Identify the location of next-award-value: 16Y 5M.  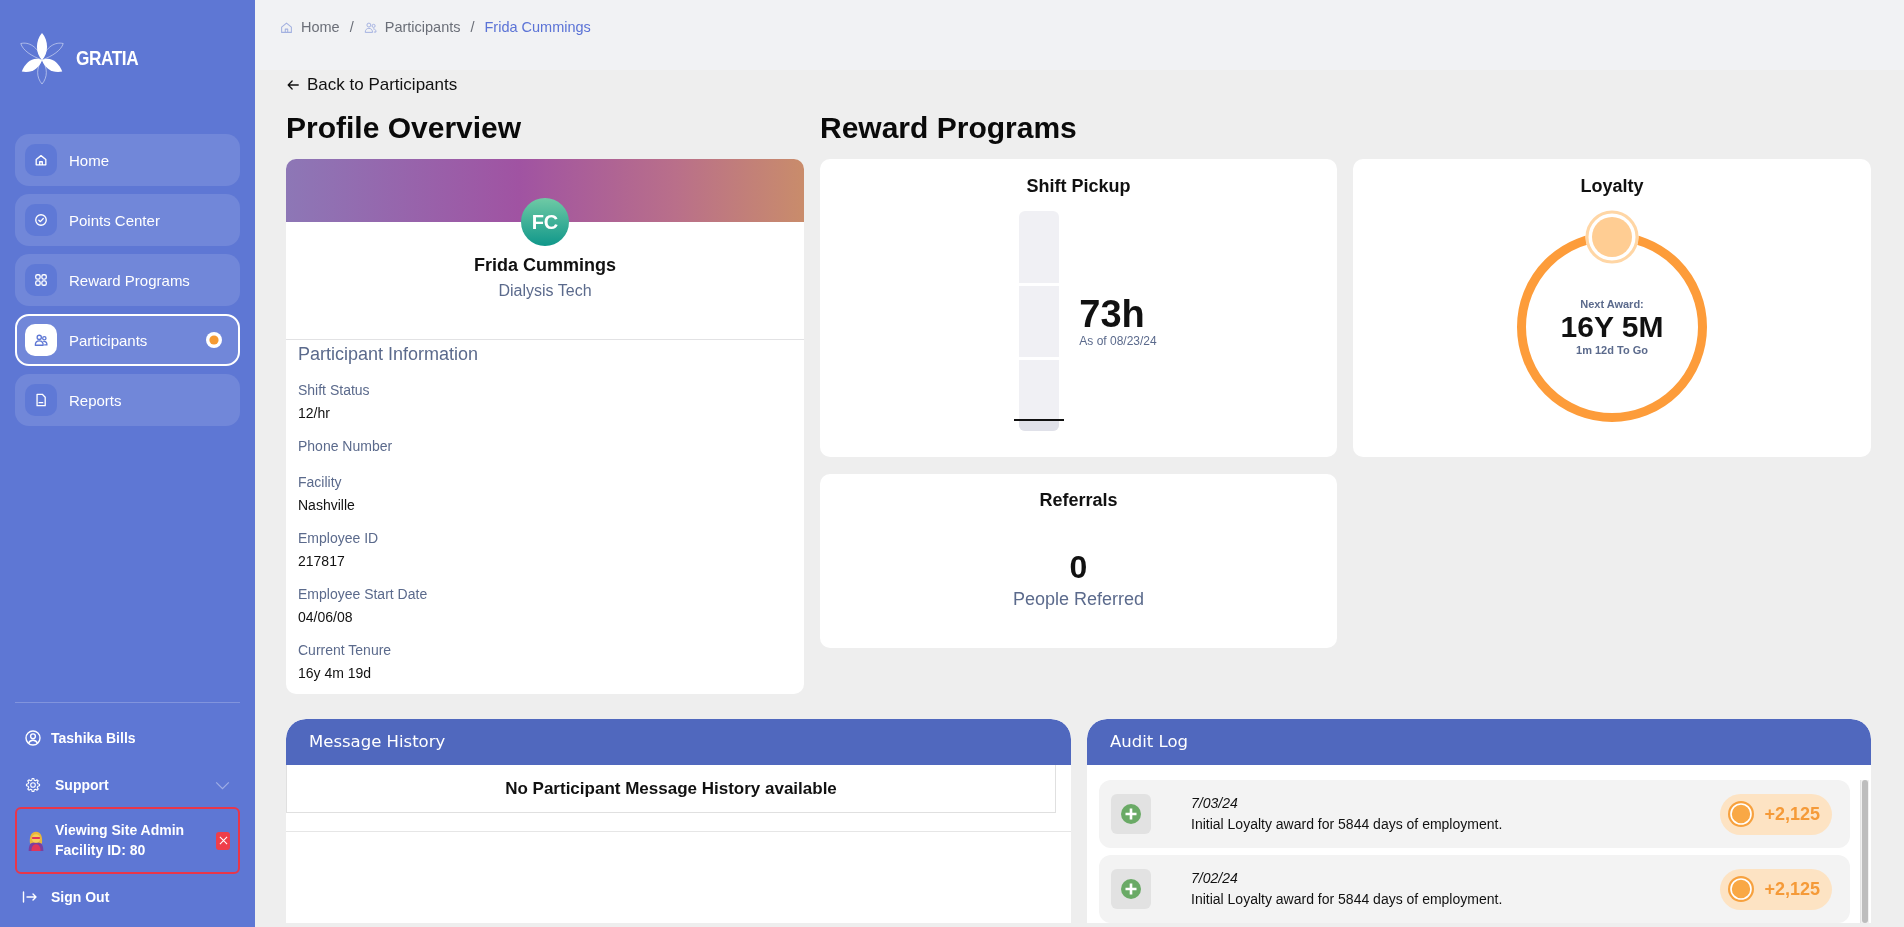
(1612, 327).